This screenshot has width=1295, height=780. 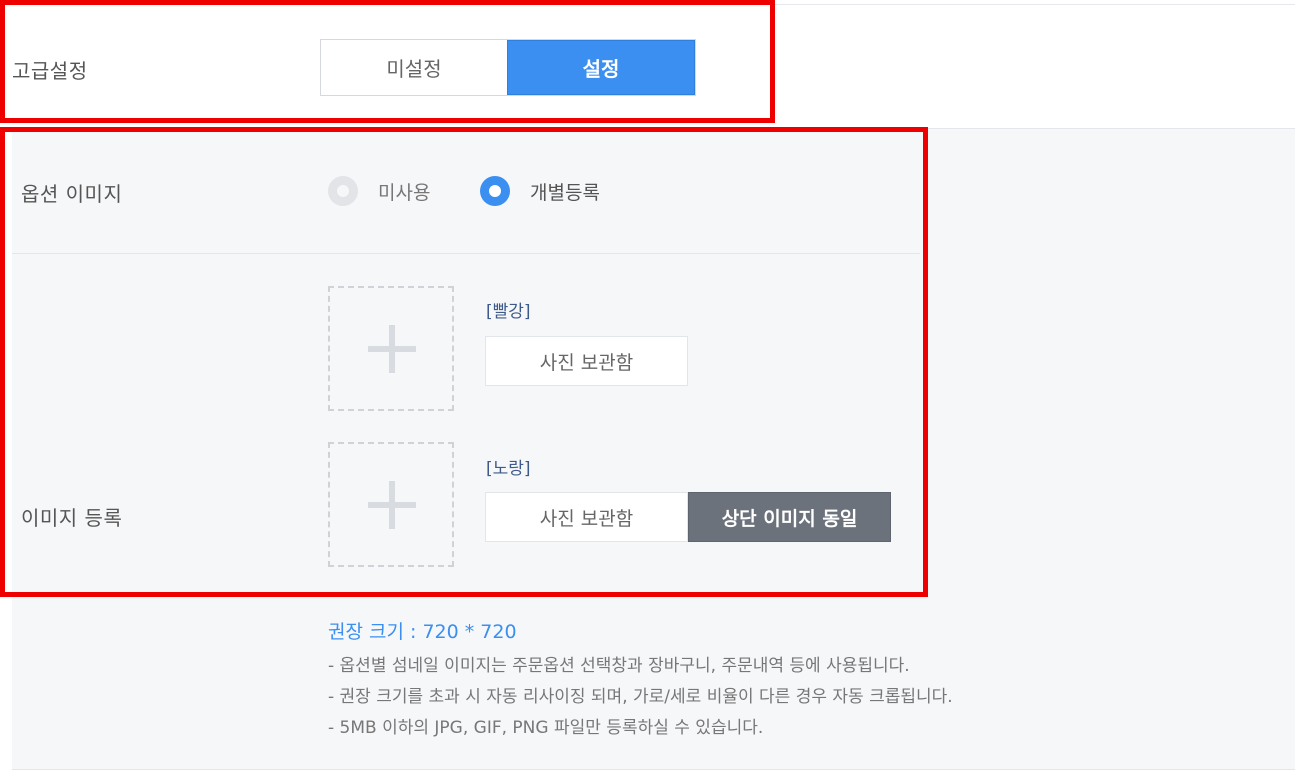 What do you see at coordinates (72, 194) in the screenshot?
I see `option-image-label: 옵션 이미지` at bounding box center [72, 194].